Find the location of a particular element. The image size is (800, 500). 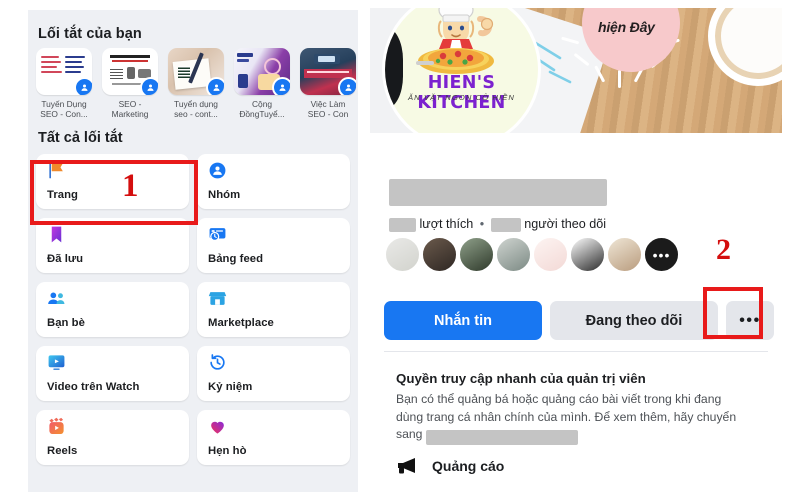

step-number-1: 1 is located at coordinates (130, 186).